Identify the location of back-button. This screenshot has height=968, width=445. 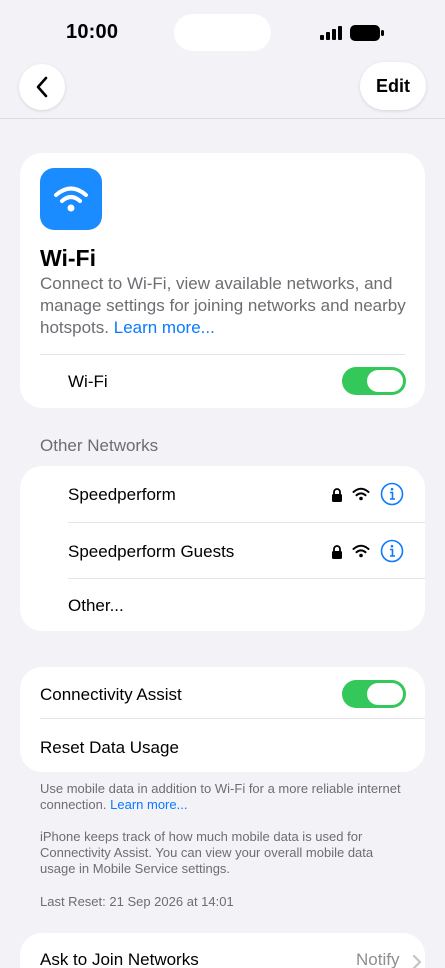
(42, 87).